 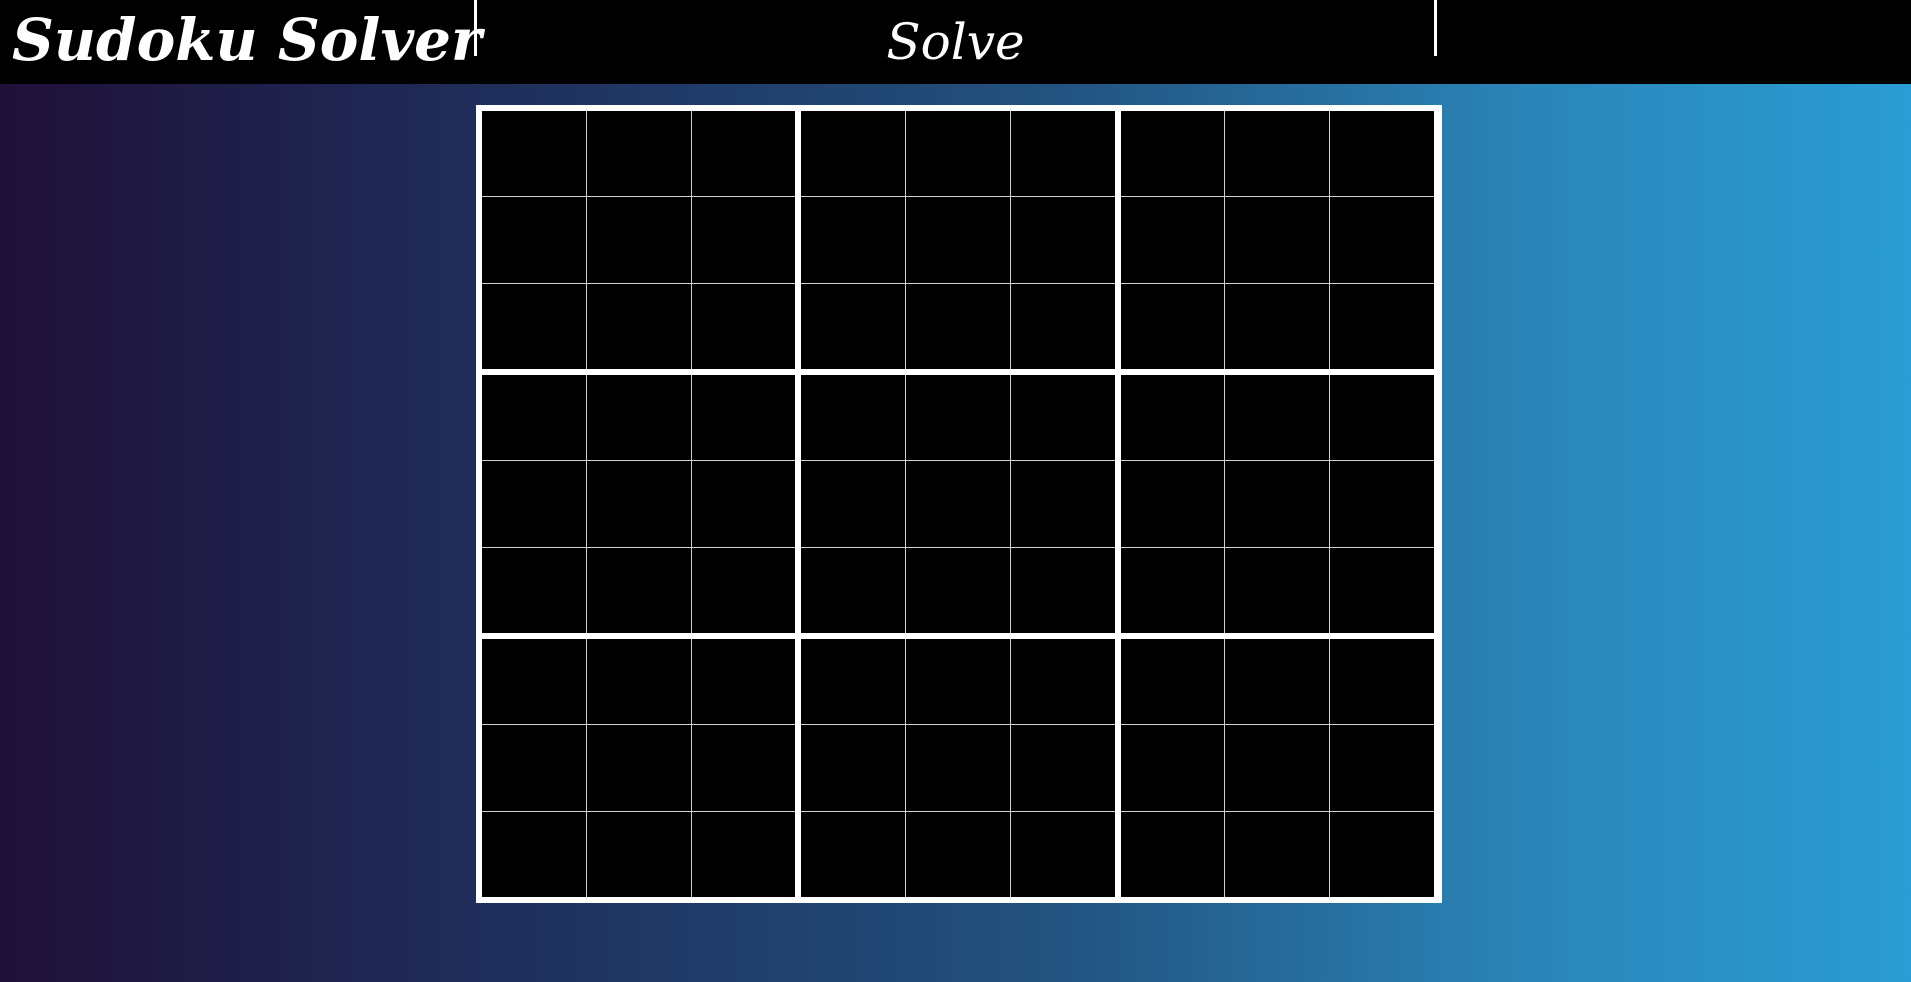 I want to click on app-header: Sudoku Solver Solve, so click(x=955, y=42).